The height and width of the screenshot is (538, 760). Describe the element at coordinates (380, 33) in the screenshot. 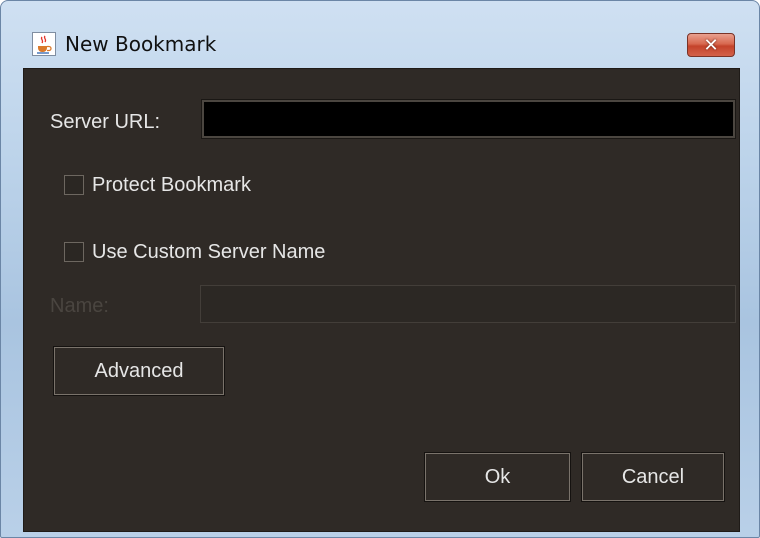

I see `title-bar: New Bookmark ✕` at that location.